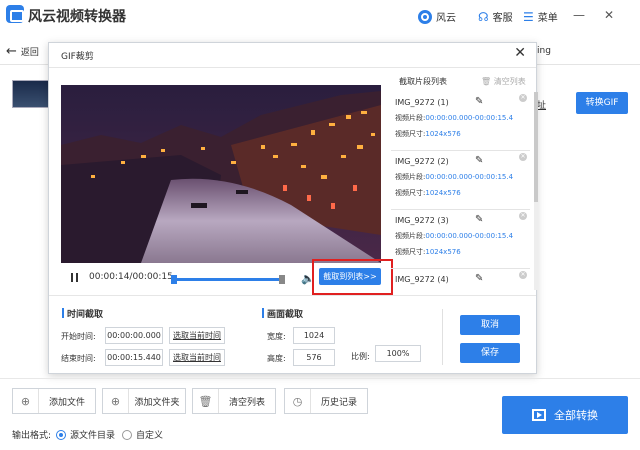 The width and height of the screenshot is (640, 450). What do you see at coordinates (157, 402) in the screenshot?
I see `add-folder-label: 添加文件夹` at bounding box center [157, 402].